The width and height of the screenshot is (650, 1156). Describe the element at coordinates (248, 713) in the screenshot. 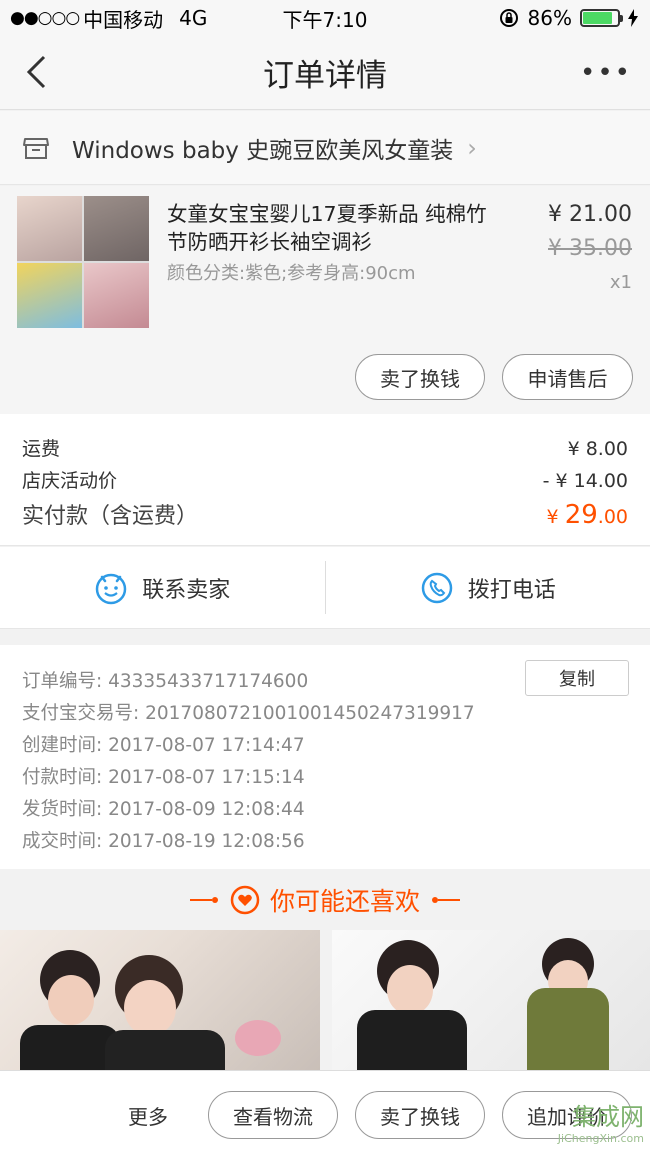

I see `alipay-trade-number: 支付宝交易号: 2017080721001001450247319917` at that location.